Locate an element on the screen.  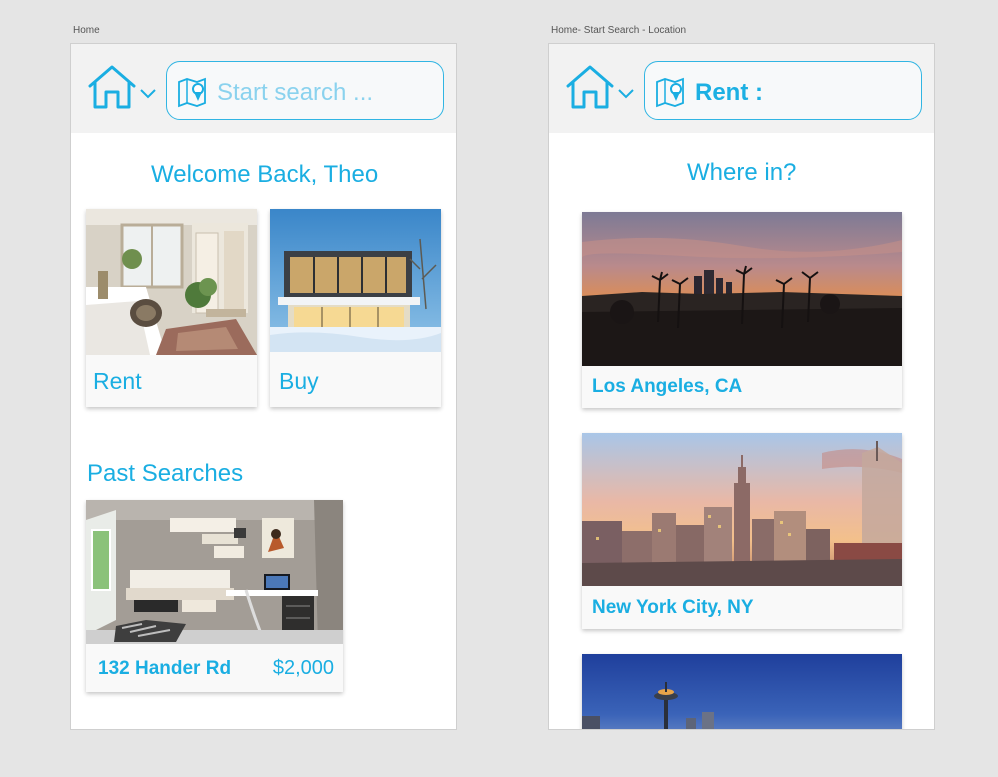
past-searches-heading: Past Searches is located at coordinates (165, 473).